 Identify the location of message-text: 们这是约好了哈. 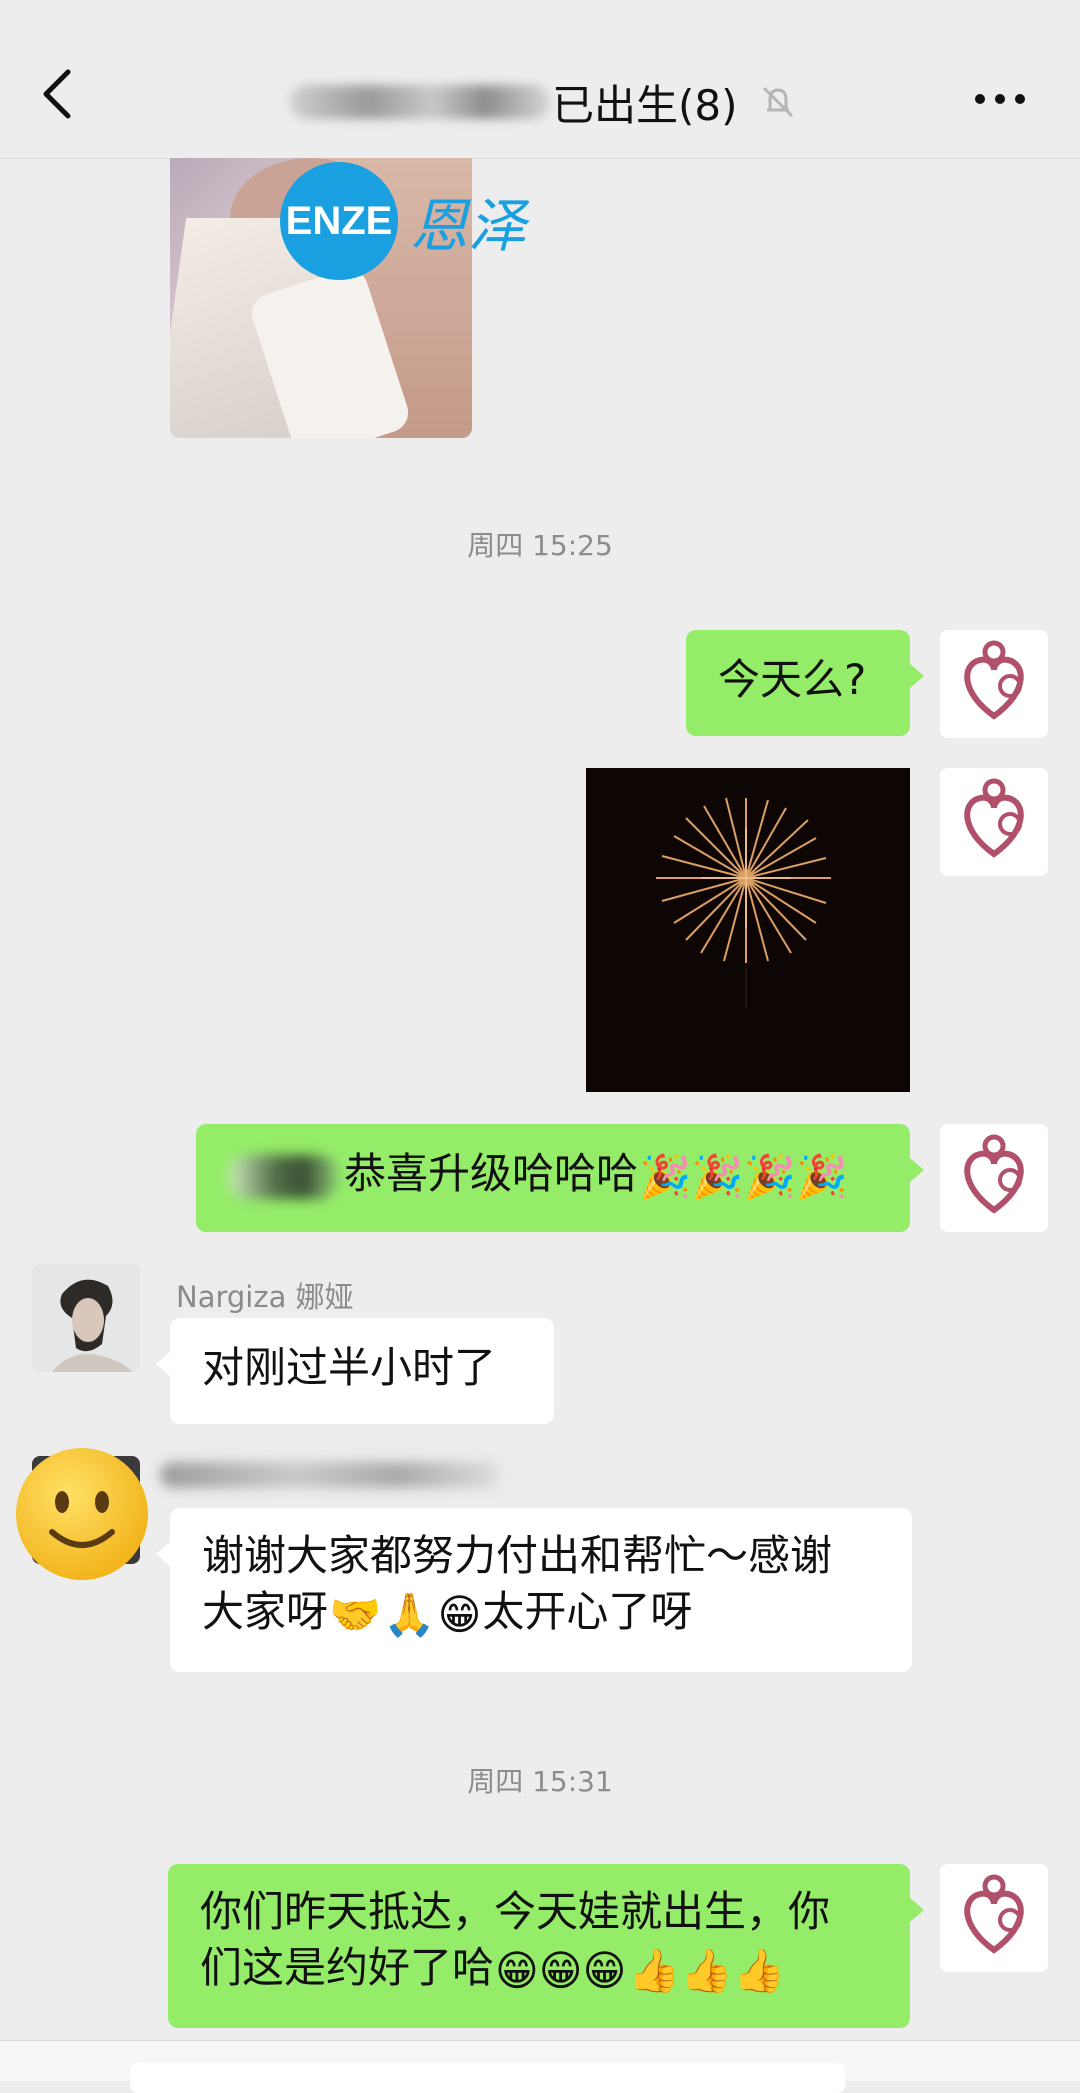
(347, 1967).